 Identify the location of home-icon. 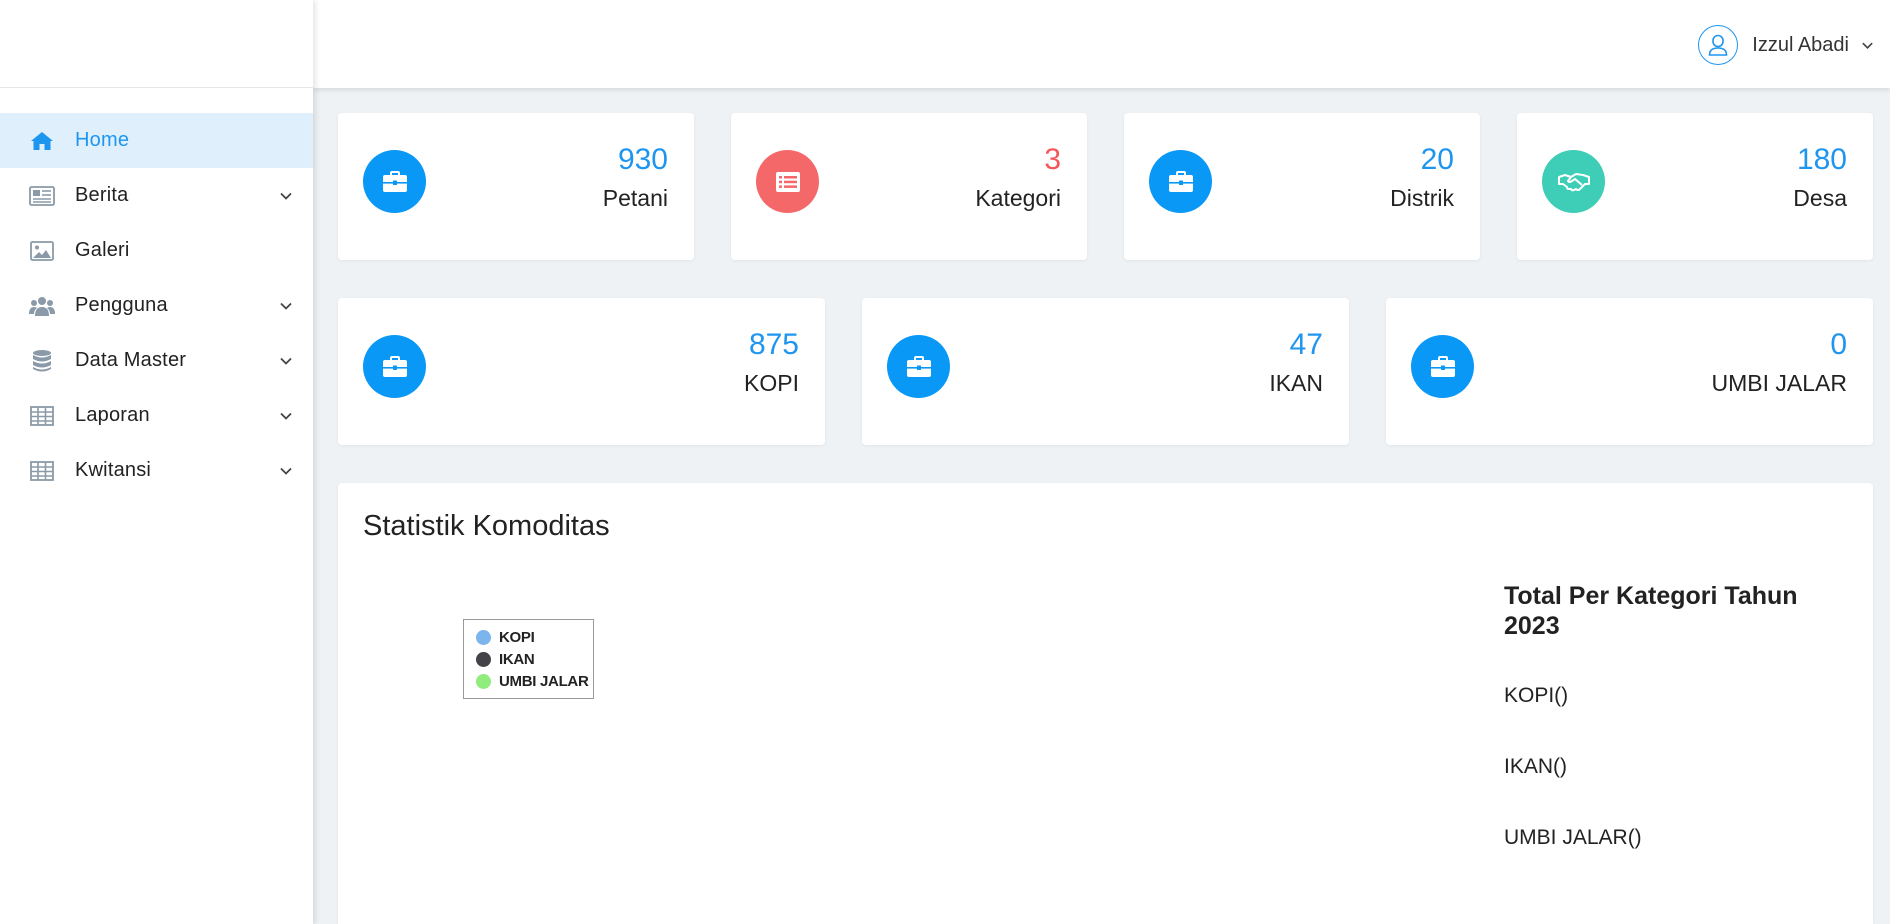
(42, 141).